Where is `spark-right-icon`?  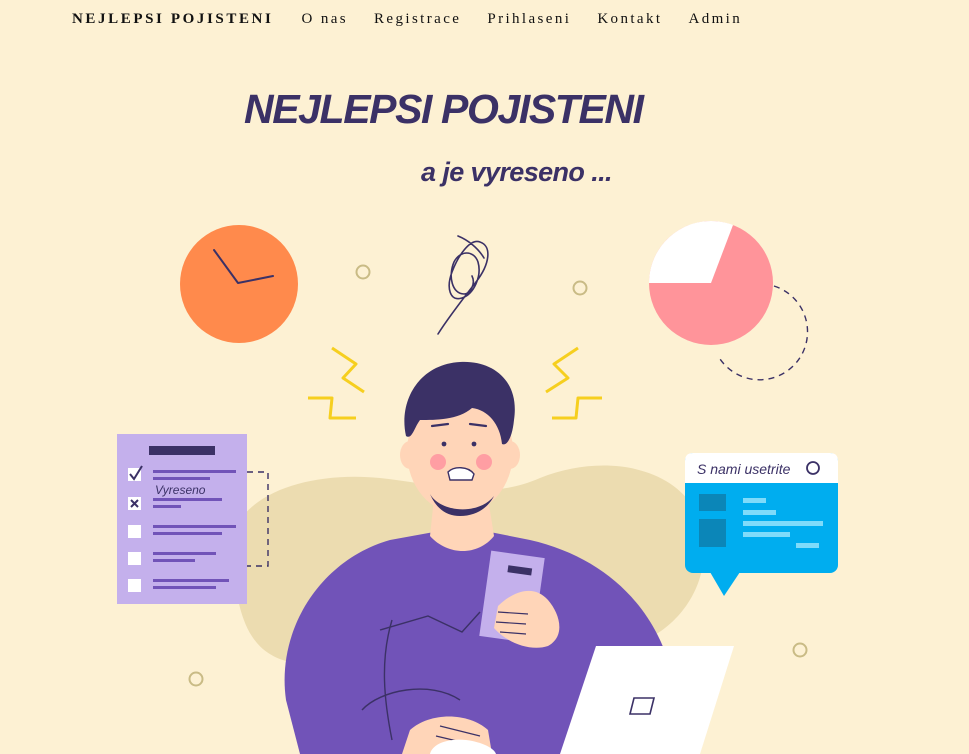
spark-right-icon is located at coordinates (573, 383).